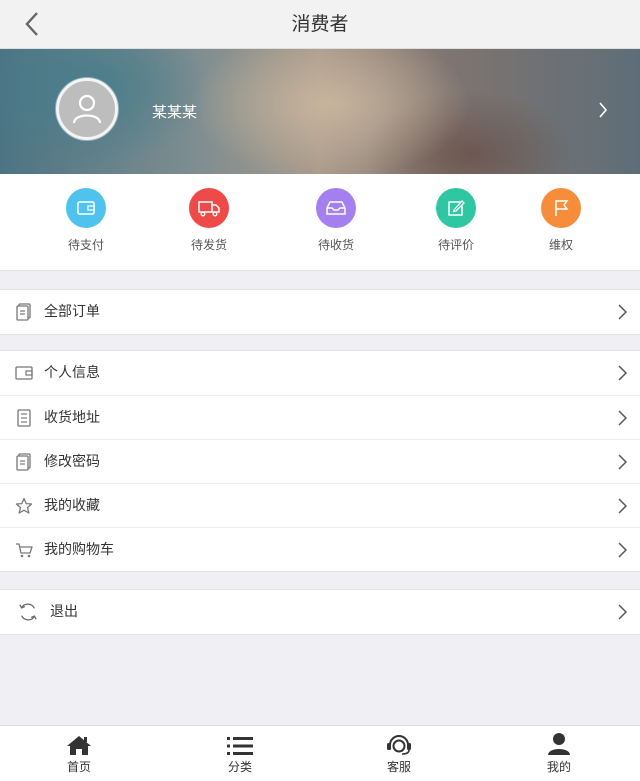 The image size is (640, 781). I want to click on order-status-pending-receipt: 待收货, so click(336, 220).